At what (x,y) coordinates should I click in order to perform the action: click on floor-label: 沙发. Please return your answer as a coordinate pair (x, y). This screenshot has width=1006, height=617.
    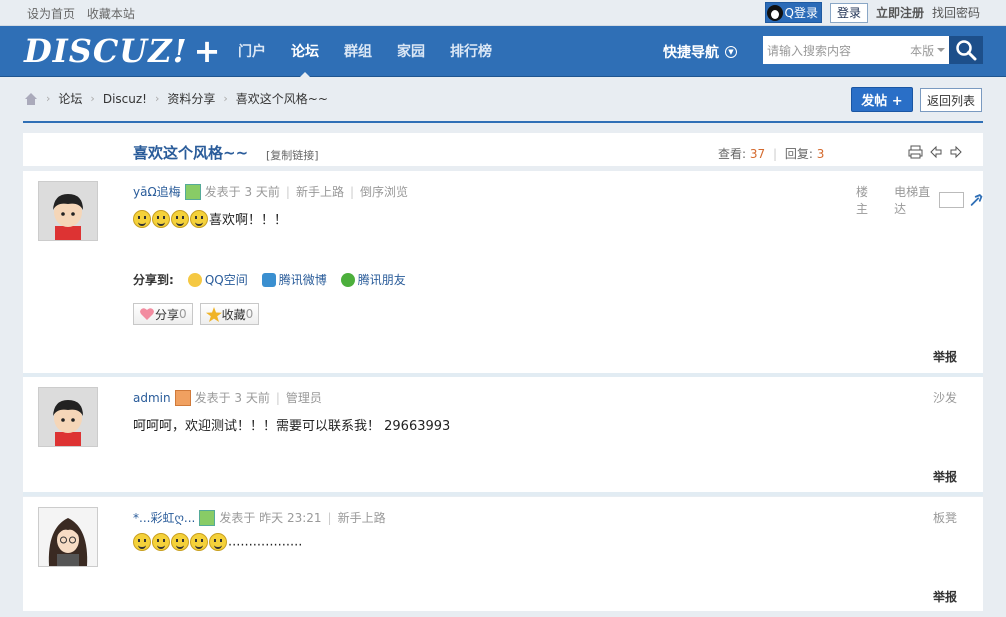
    Looking at the image, I should click on (944, 398).